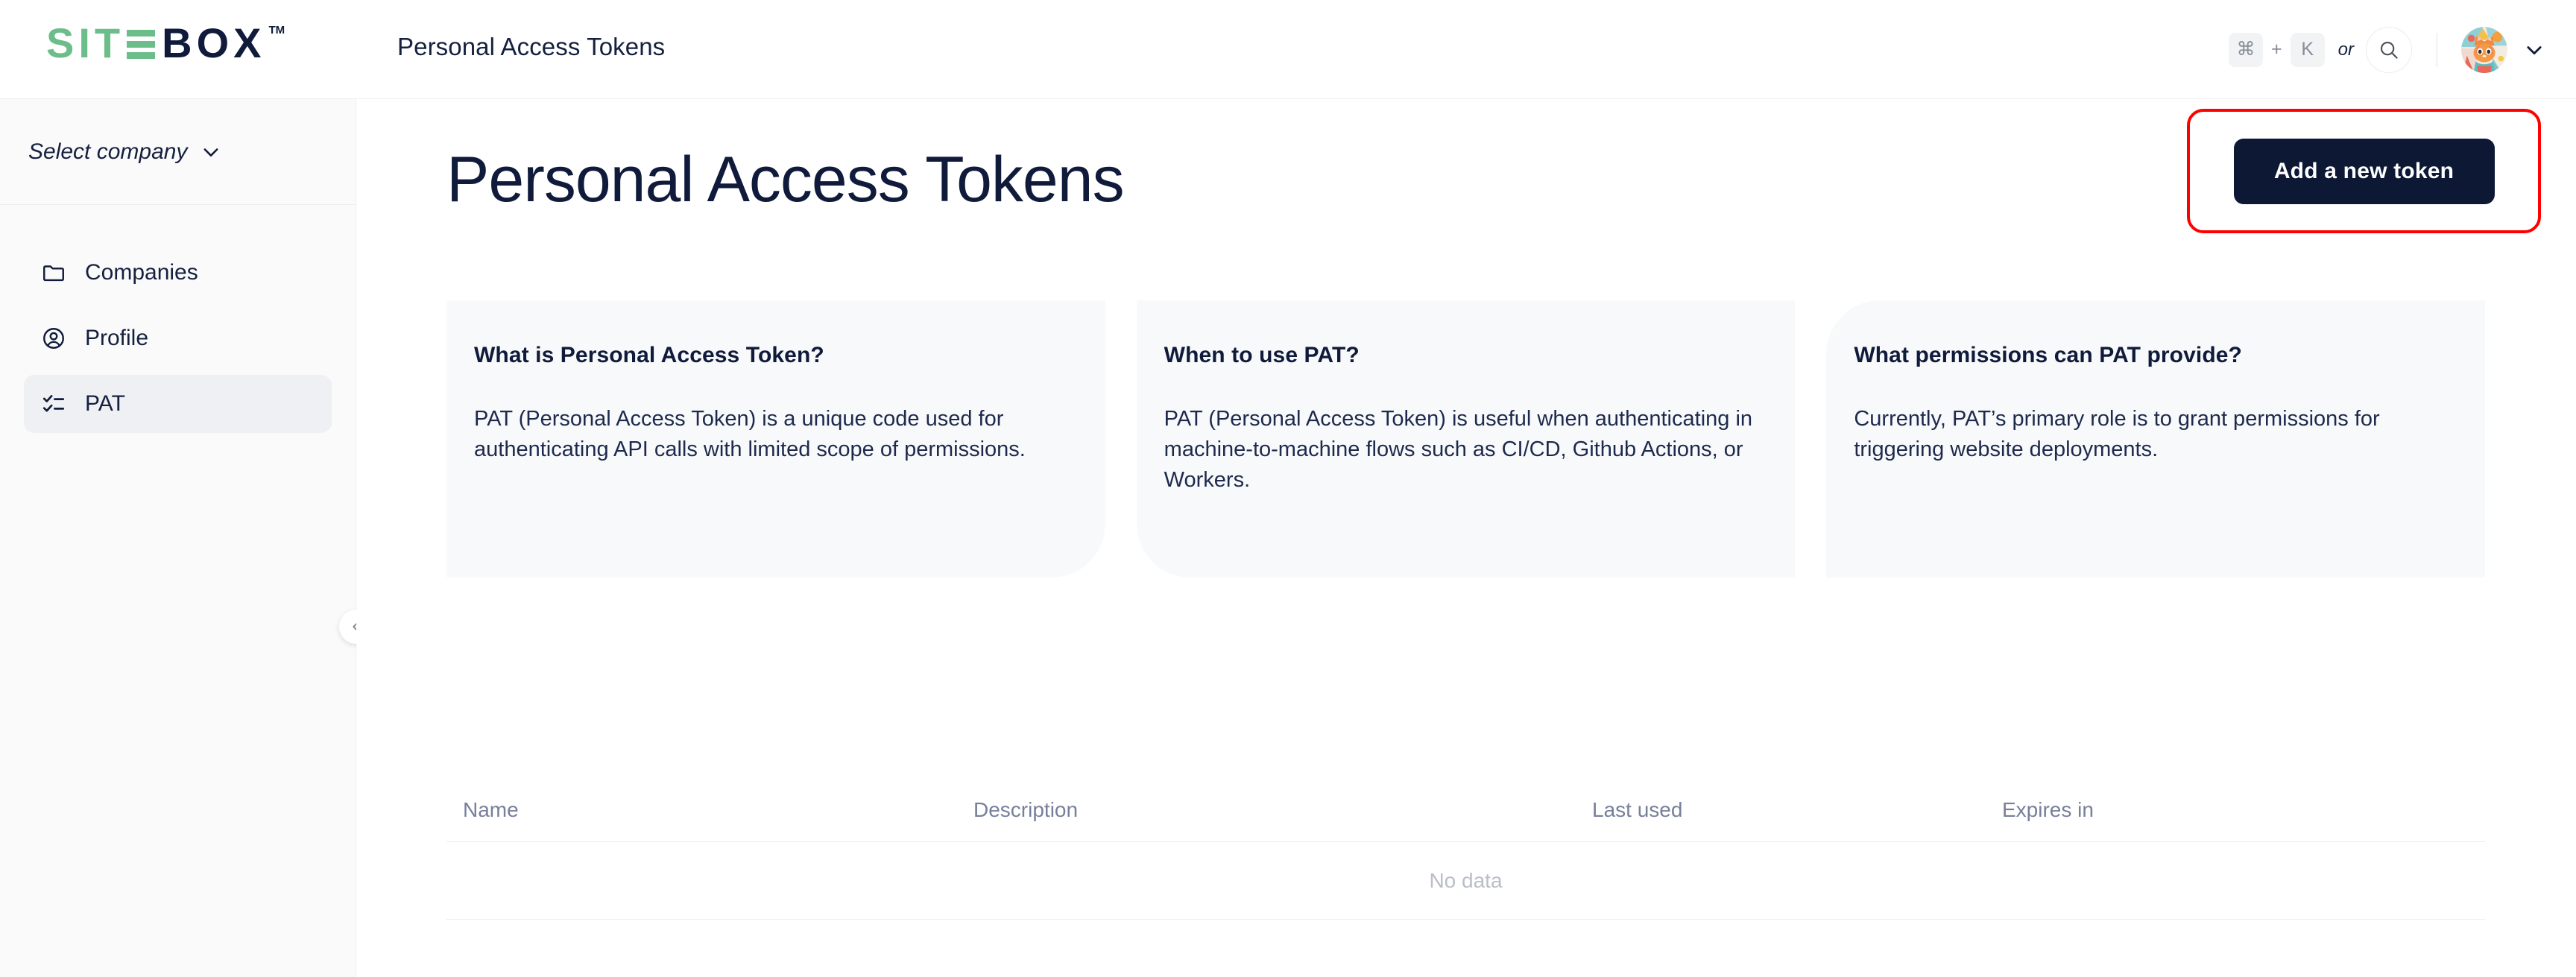 The image size is (2576, 977). I want to click on logo-trademark: TM, so click(276, 31).